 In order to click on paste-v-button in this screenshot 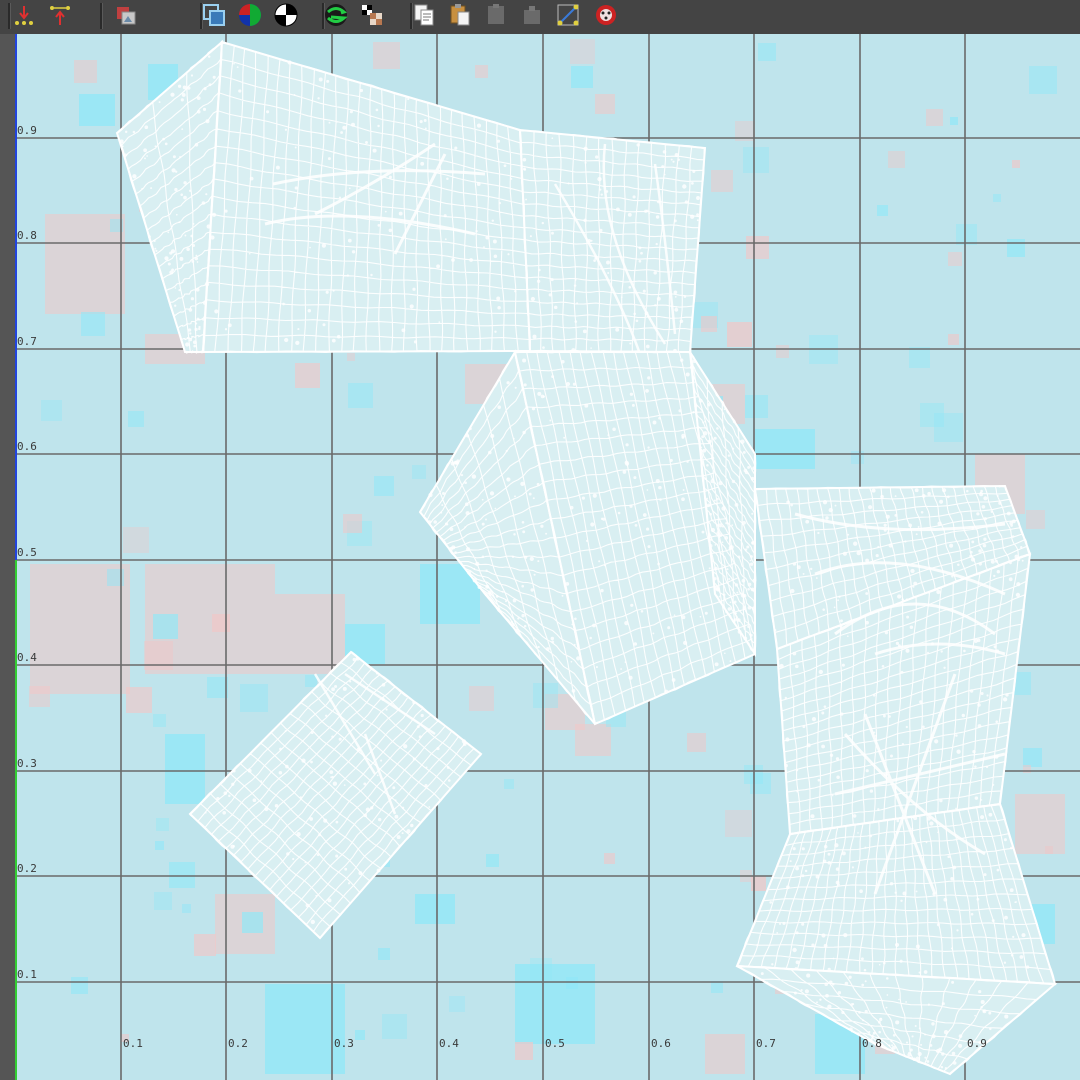, I will do `click(532, 15)`.